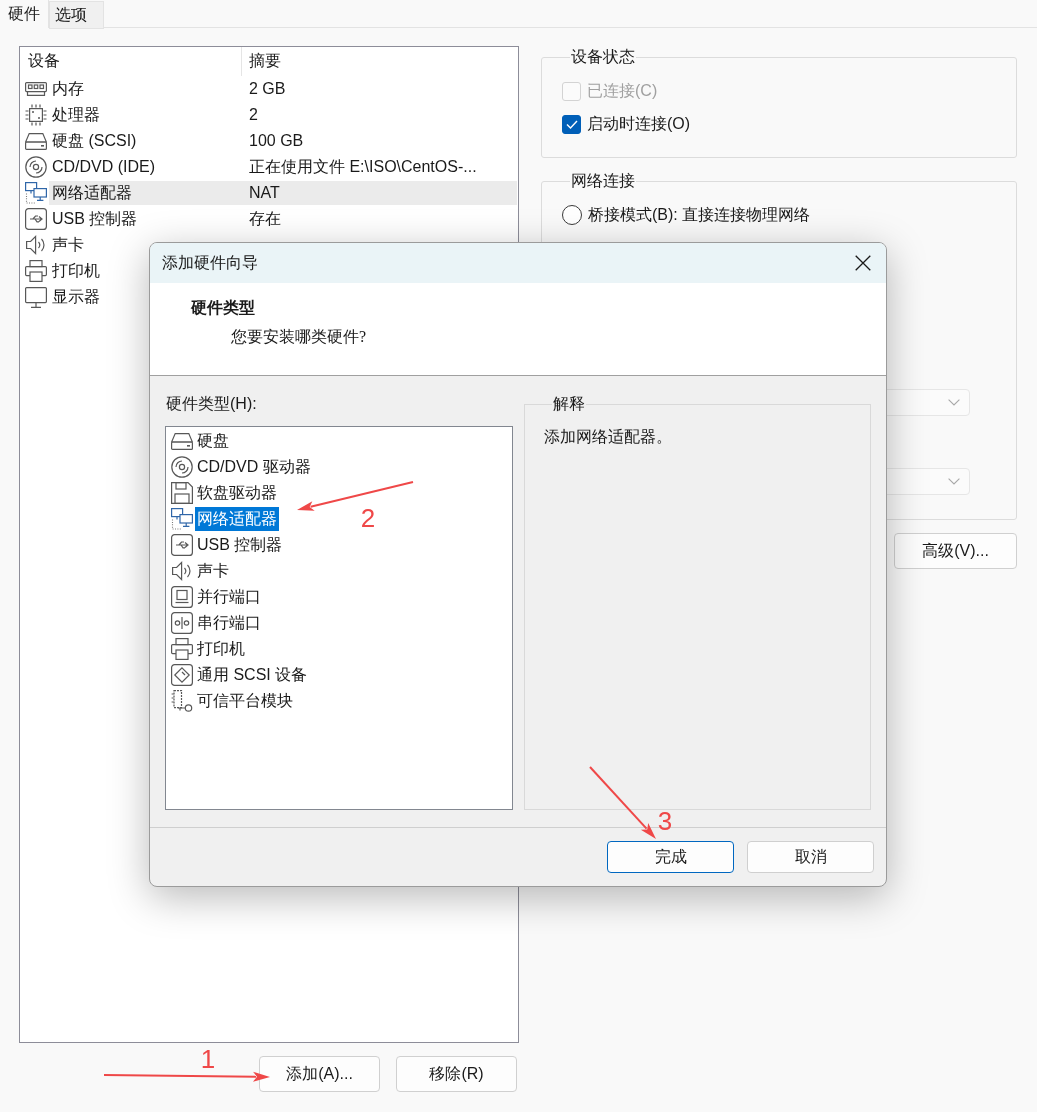  I want to click on column-header: 设备, so click(44, 61).